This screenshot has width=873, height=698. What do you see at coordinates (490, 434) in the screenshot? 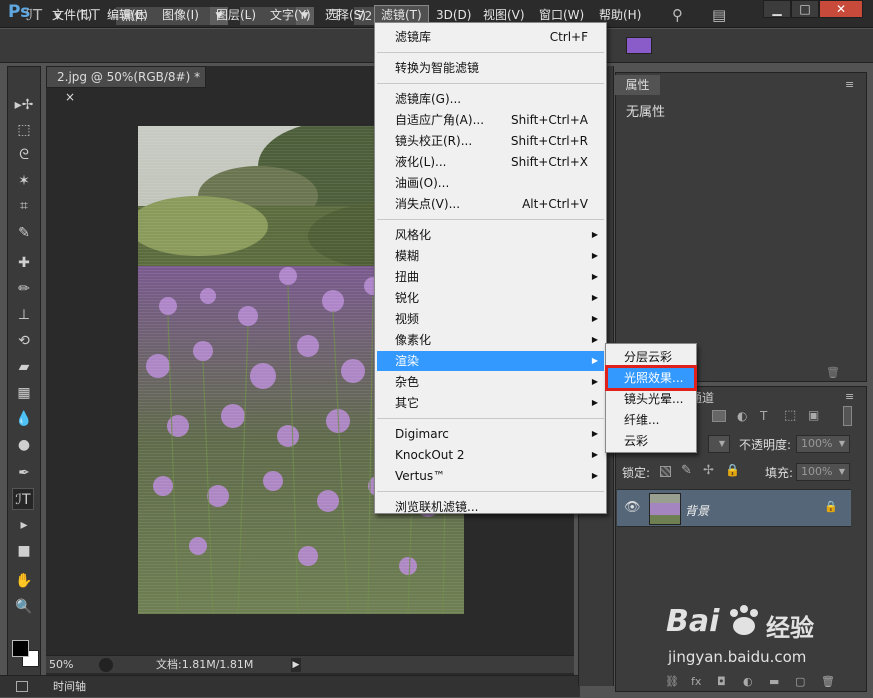
I see `plugin-filter-0: Digimarc ▶` at bounding box center [490, 434].